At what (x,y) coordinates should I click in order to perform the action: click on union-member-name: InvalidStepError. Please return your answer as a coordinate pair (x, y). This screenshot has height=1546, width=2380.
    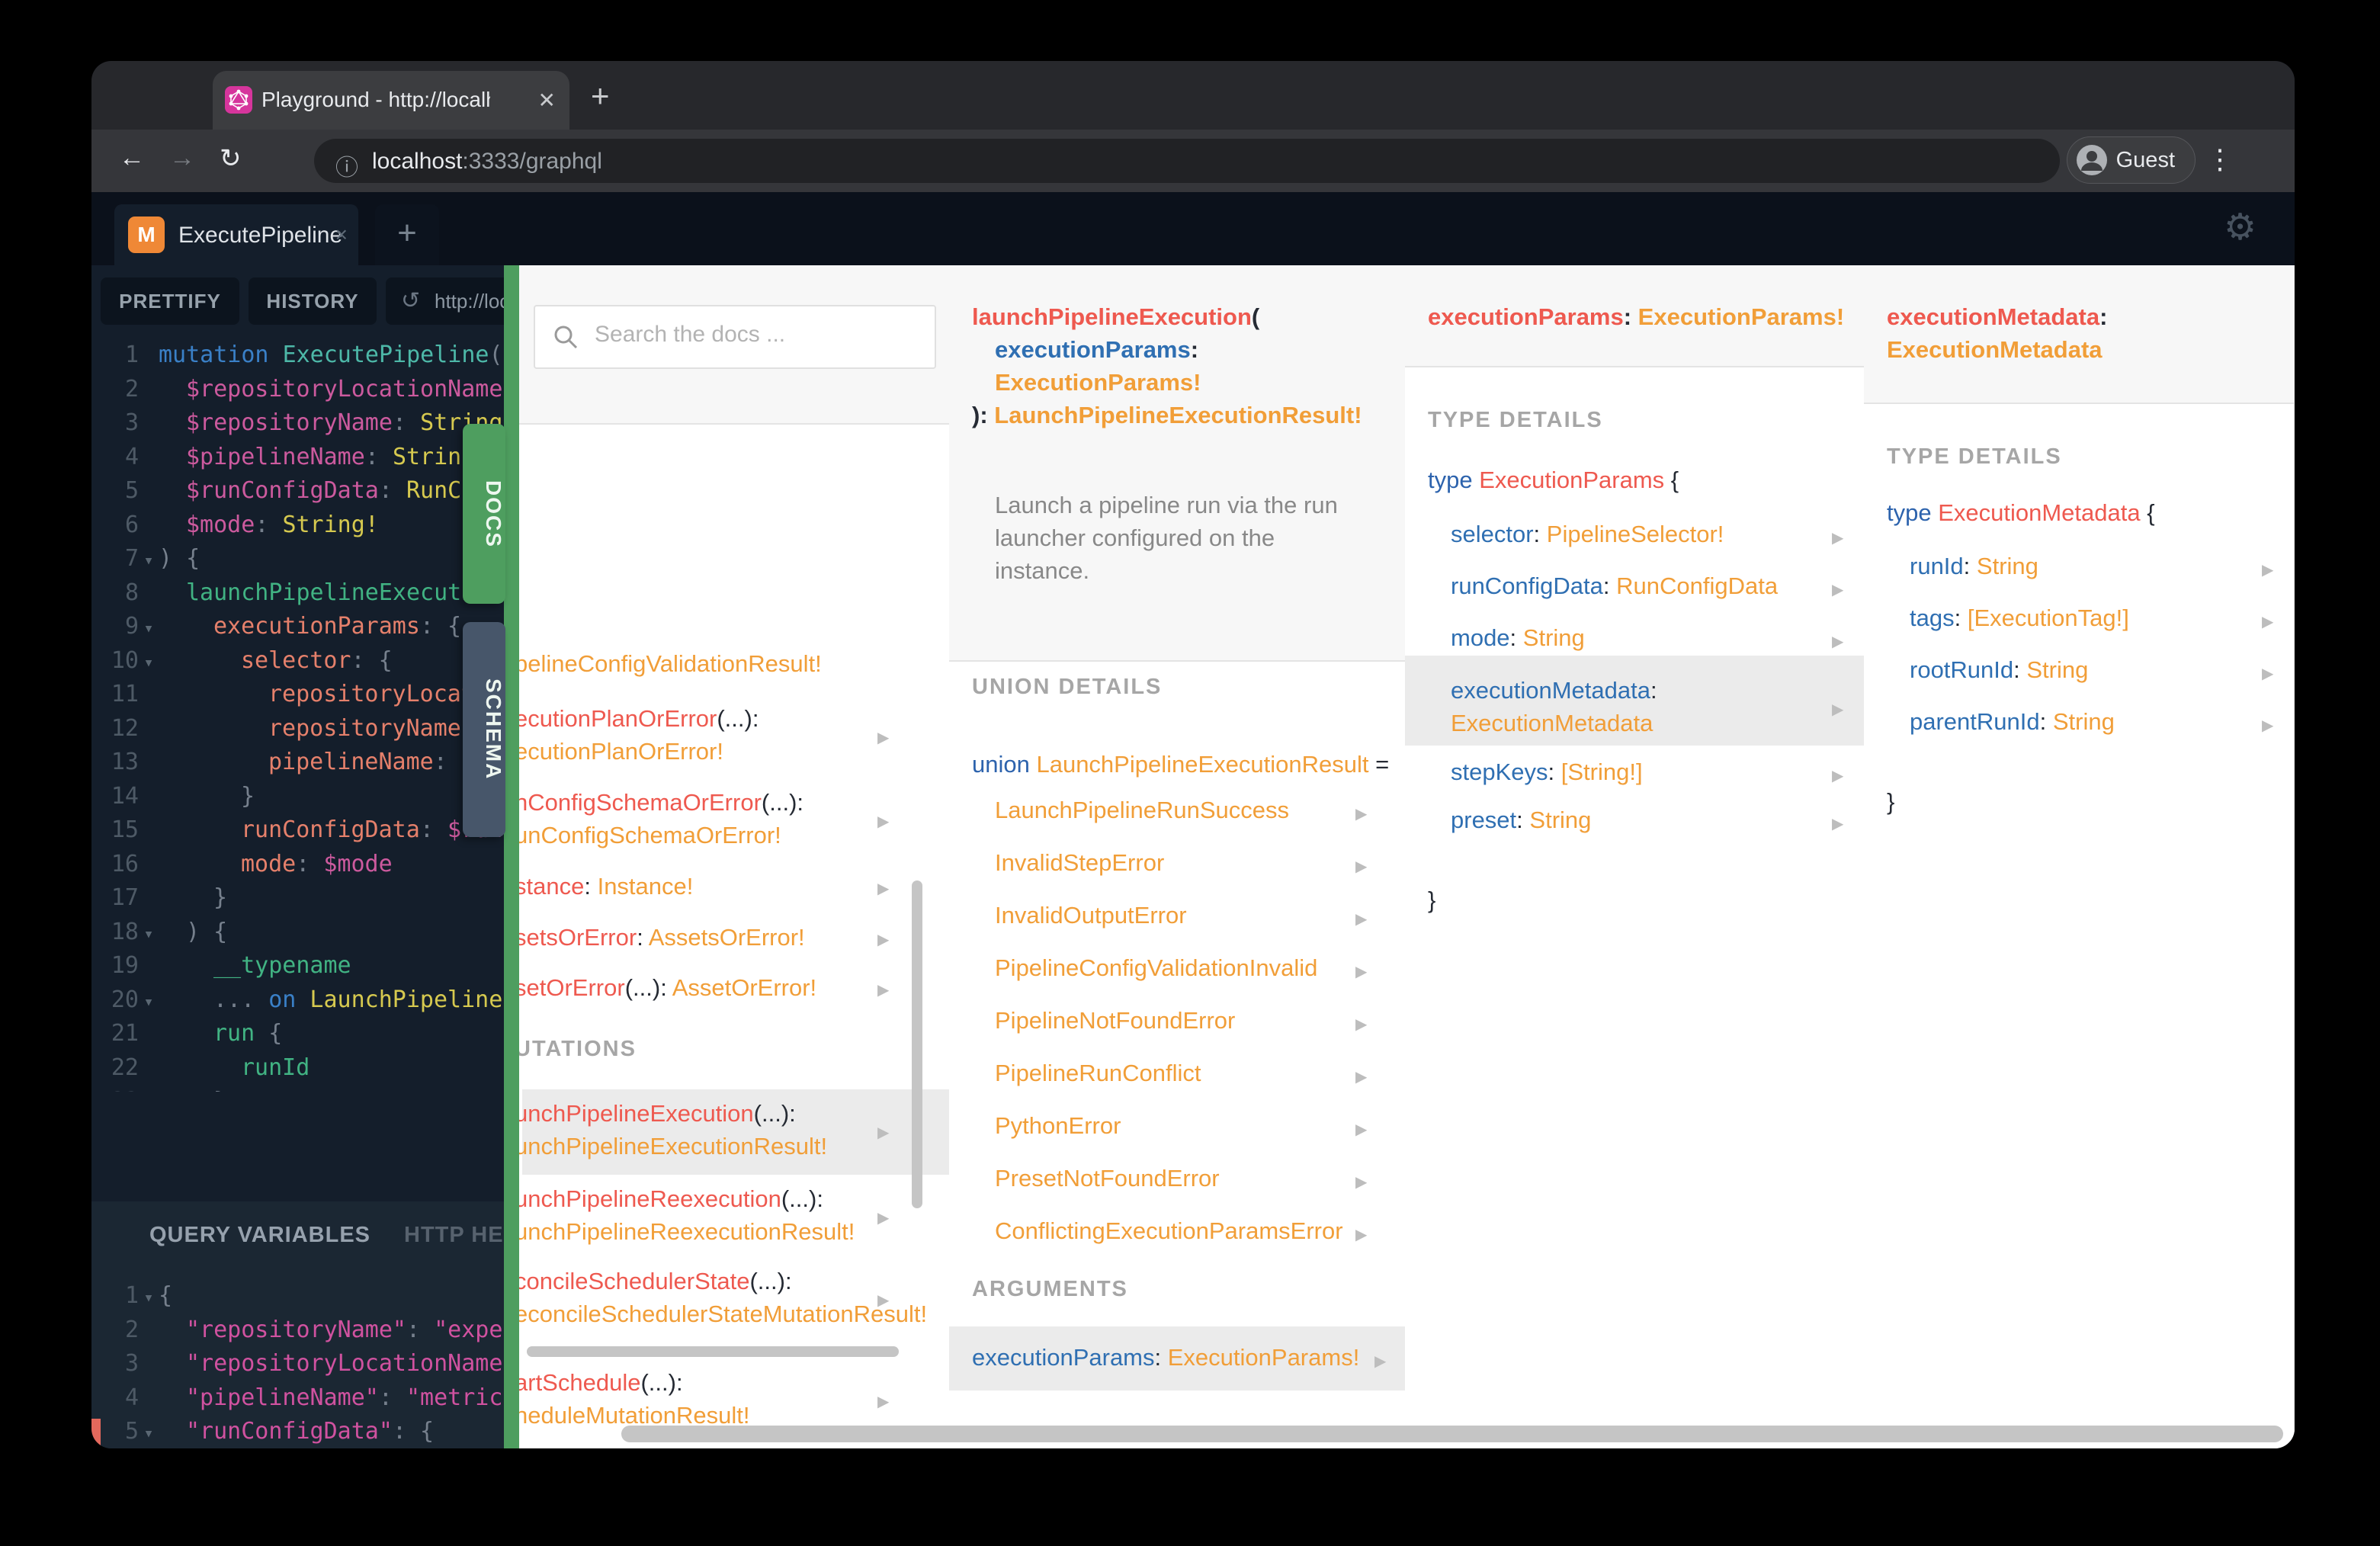
    Looking at the image, I should click on (1080, 862).